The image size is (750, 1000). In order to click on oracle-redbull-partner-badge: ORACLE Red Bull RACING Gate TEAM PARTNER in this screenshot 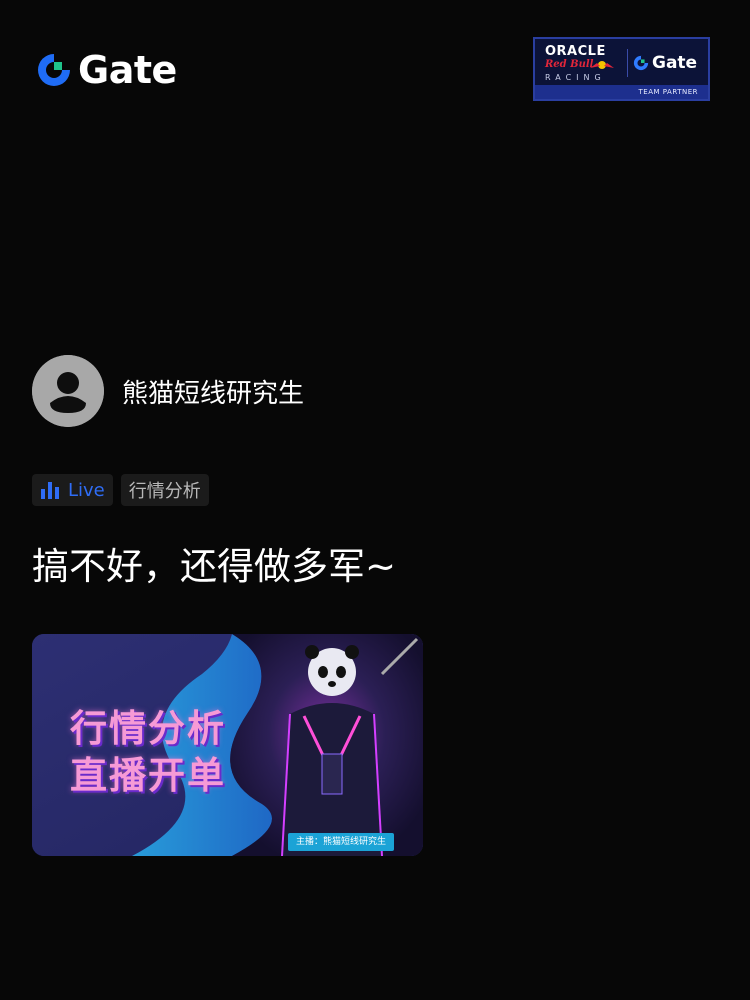, I will do `click(621, 69)`.